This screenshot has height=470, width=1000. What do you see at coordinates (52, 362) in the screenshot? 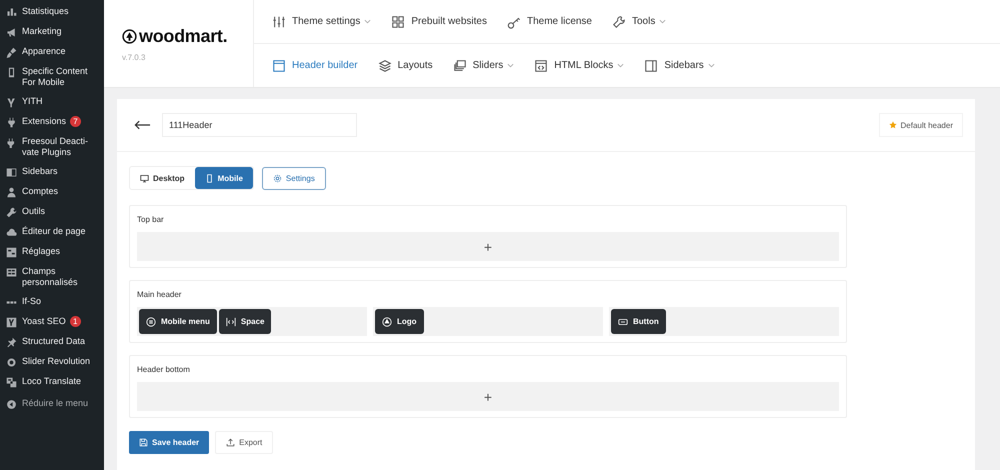
I see `sidebar-item: Slider Revolution` at bounding box center [52, 362].